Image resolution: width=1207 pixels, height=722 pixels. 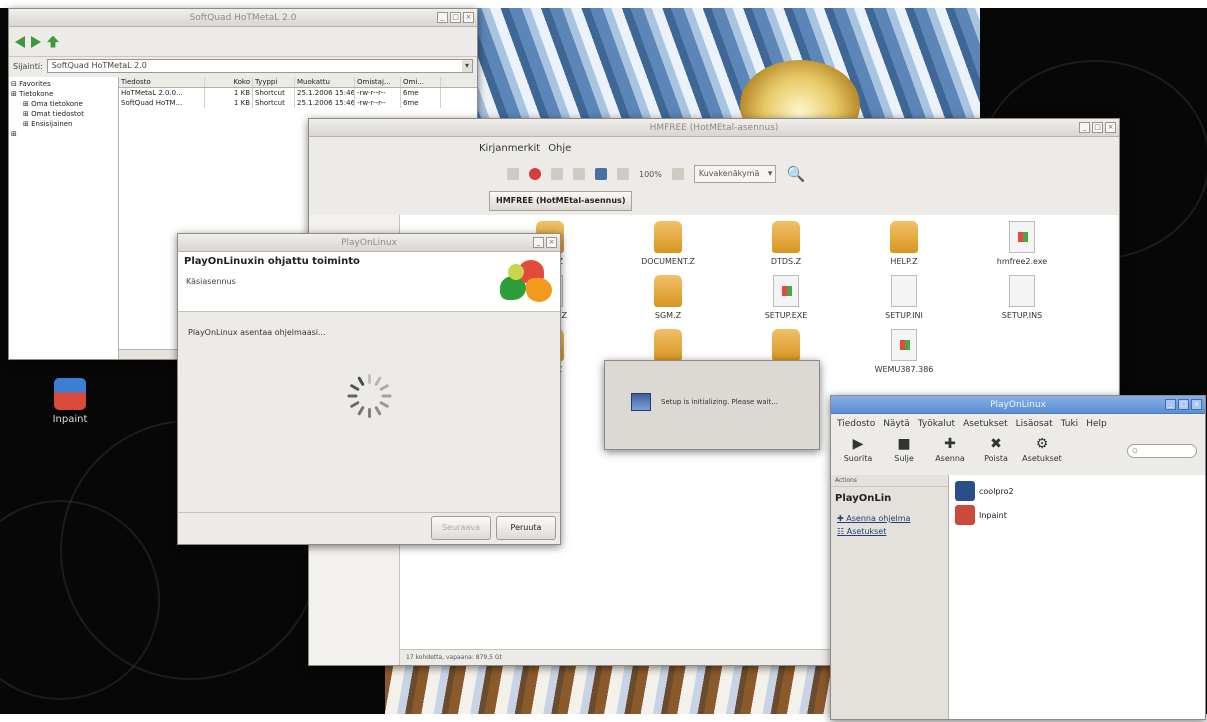 I want to click on file-icon-item: DOCUMENT.Z, so click(x=668, y=243).